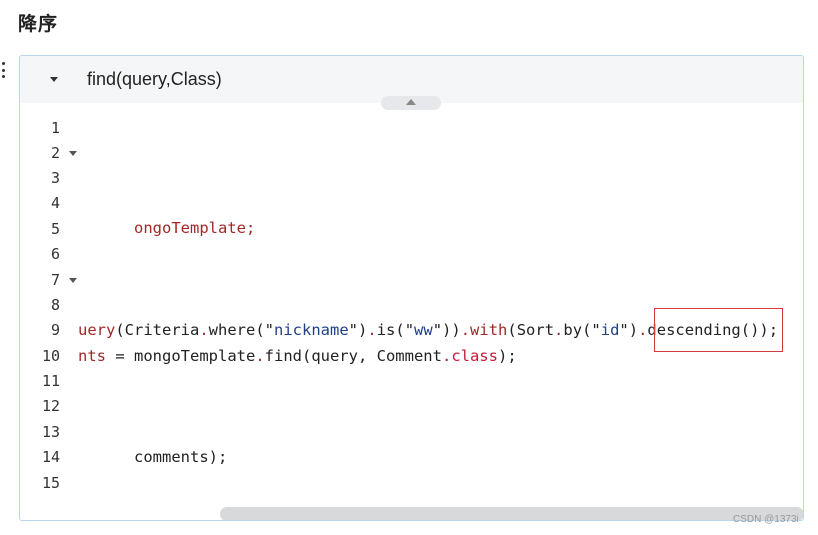 This screenshot has width=818, height=535. What do you see at coordinates (38, 24) in the screenshot?
I see `page-heading: 降序` at bounding box center [38, 24].